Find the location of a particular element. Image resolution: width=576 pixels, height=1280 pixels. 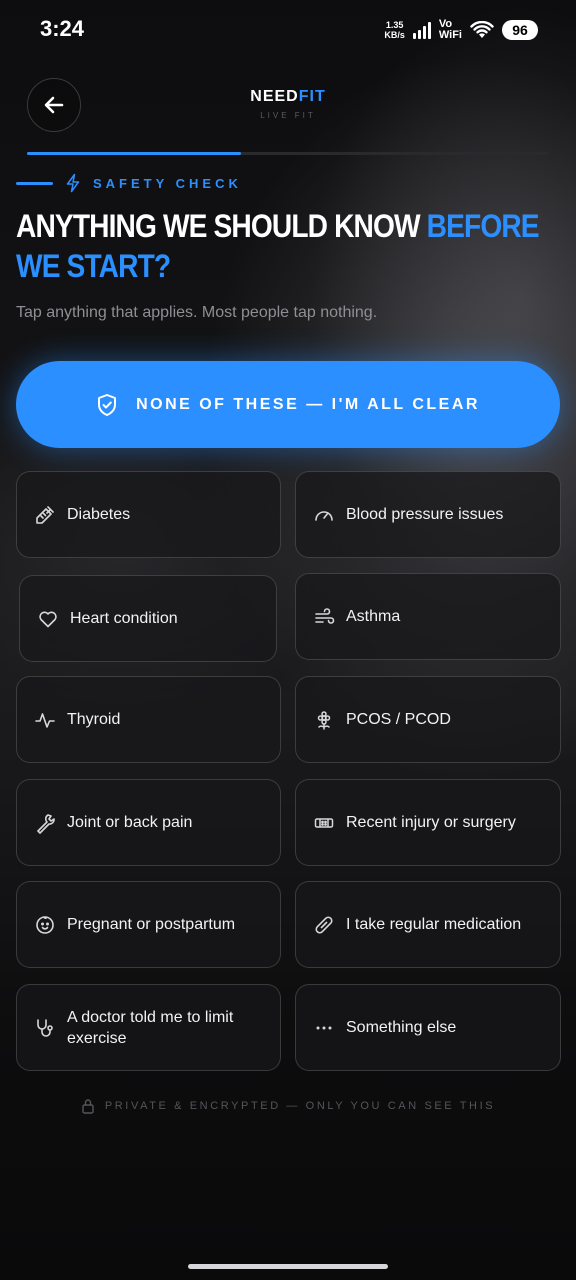

option-diabetes: Diabetes is located at coordinates (148, 514).